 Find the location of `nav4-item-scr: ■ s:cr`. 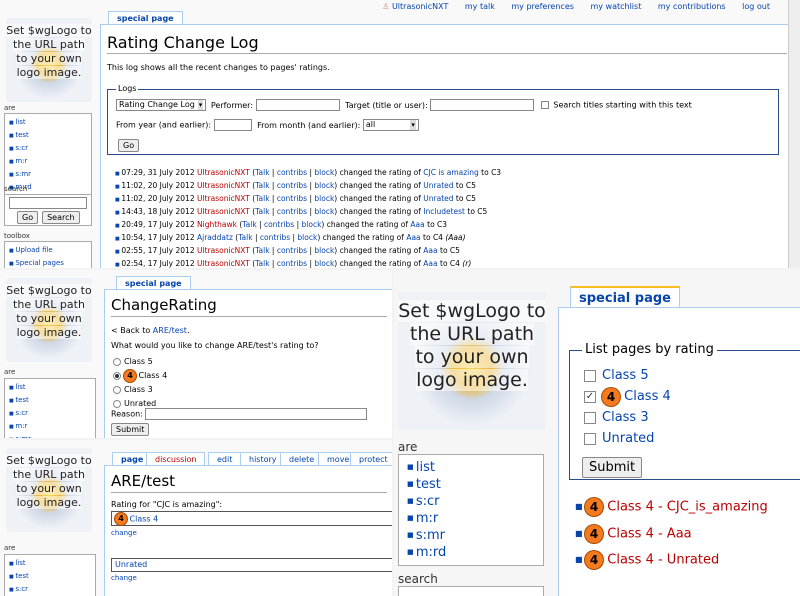

nav4-item-scr: ■ s:cr is located at coordinates (471, 501).